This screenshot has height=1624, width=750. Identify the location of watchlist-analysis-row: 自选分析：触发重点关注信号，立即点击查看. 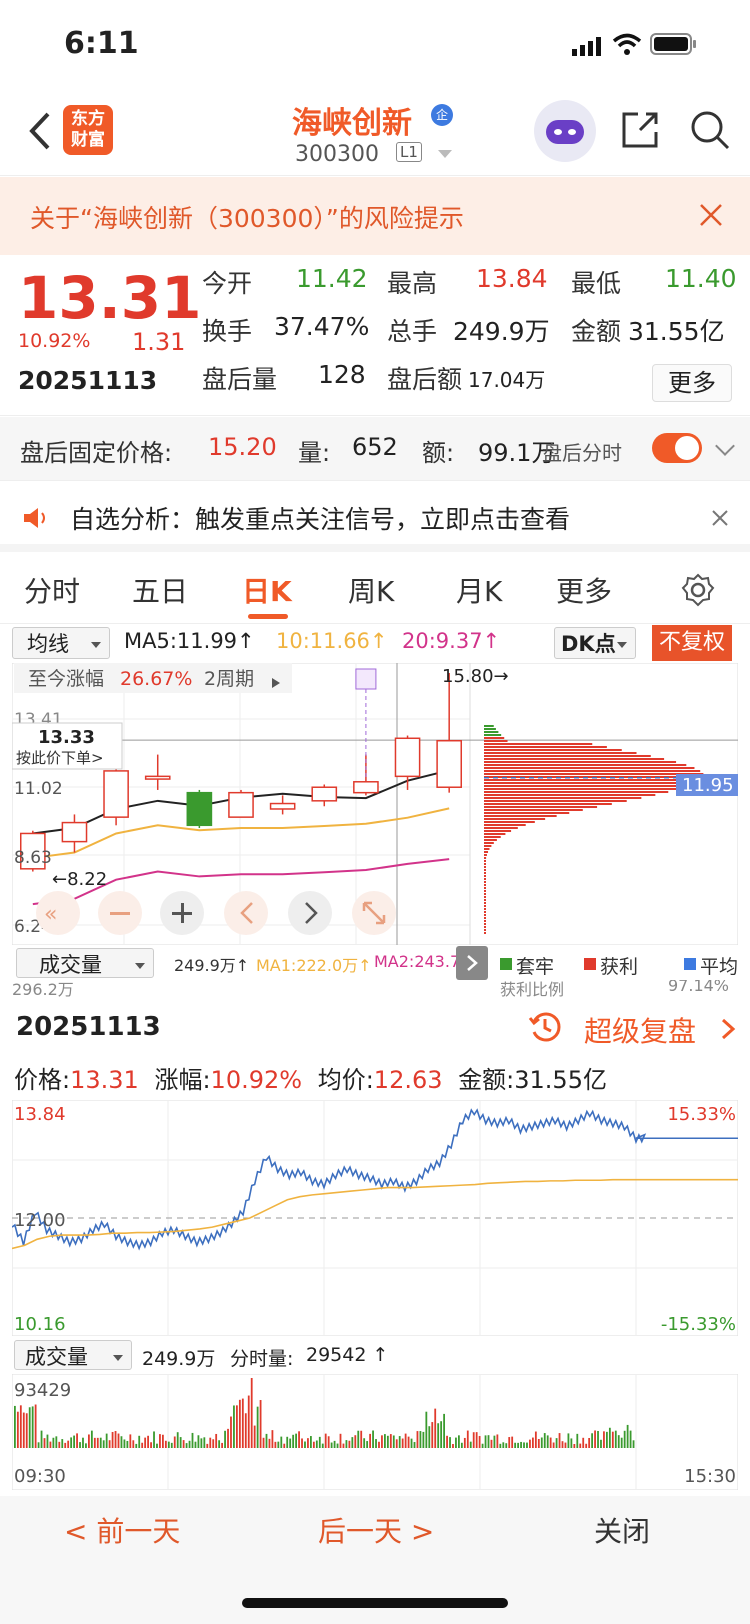
(375, 517).